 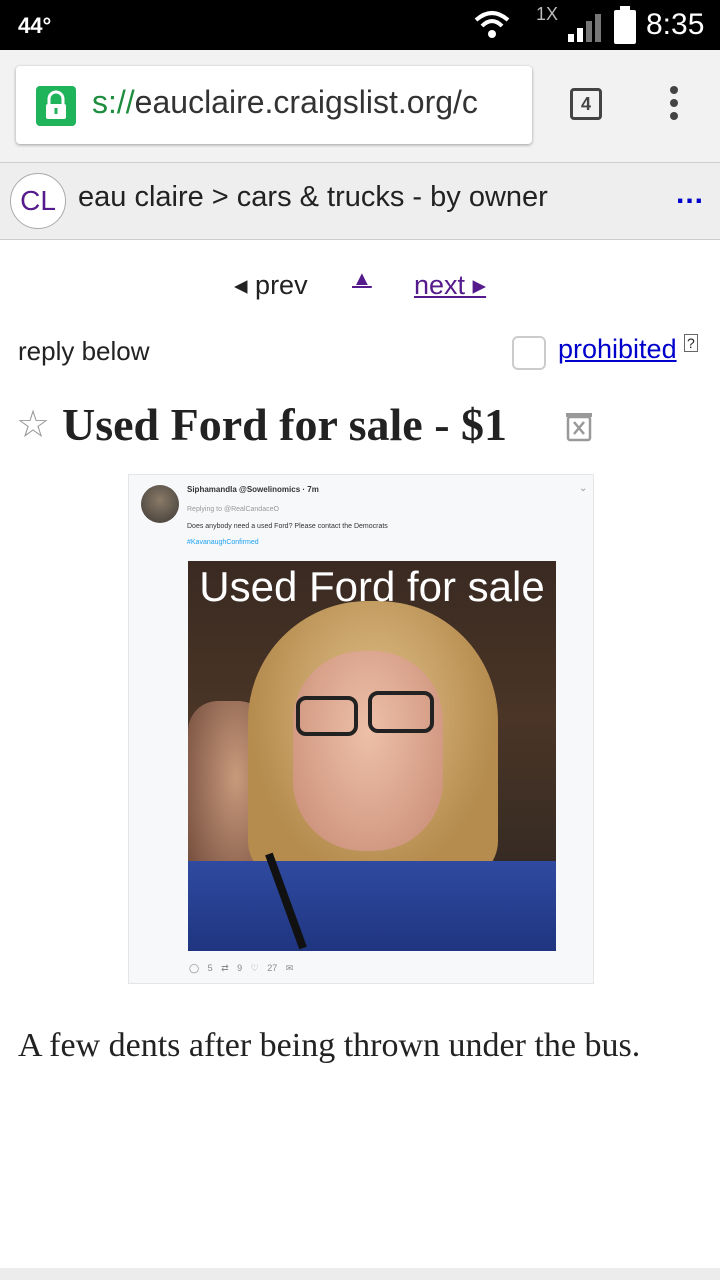 I want to click on signal-icon, so click(x=584, y=28).